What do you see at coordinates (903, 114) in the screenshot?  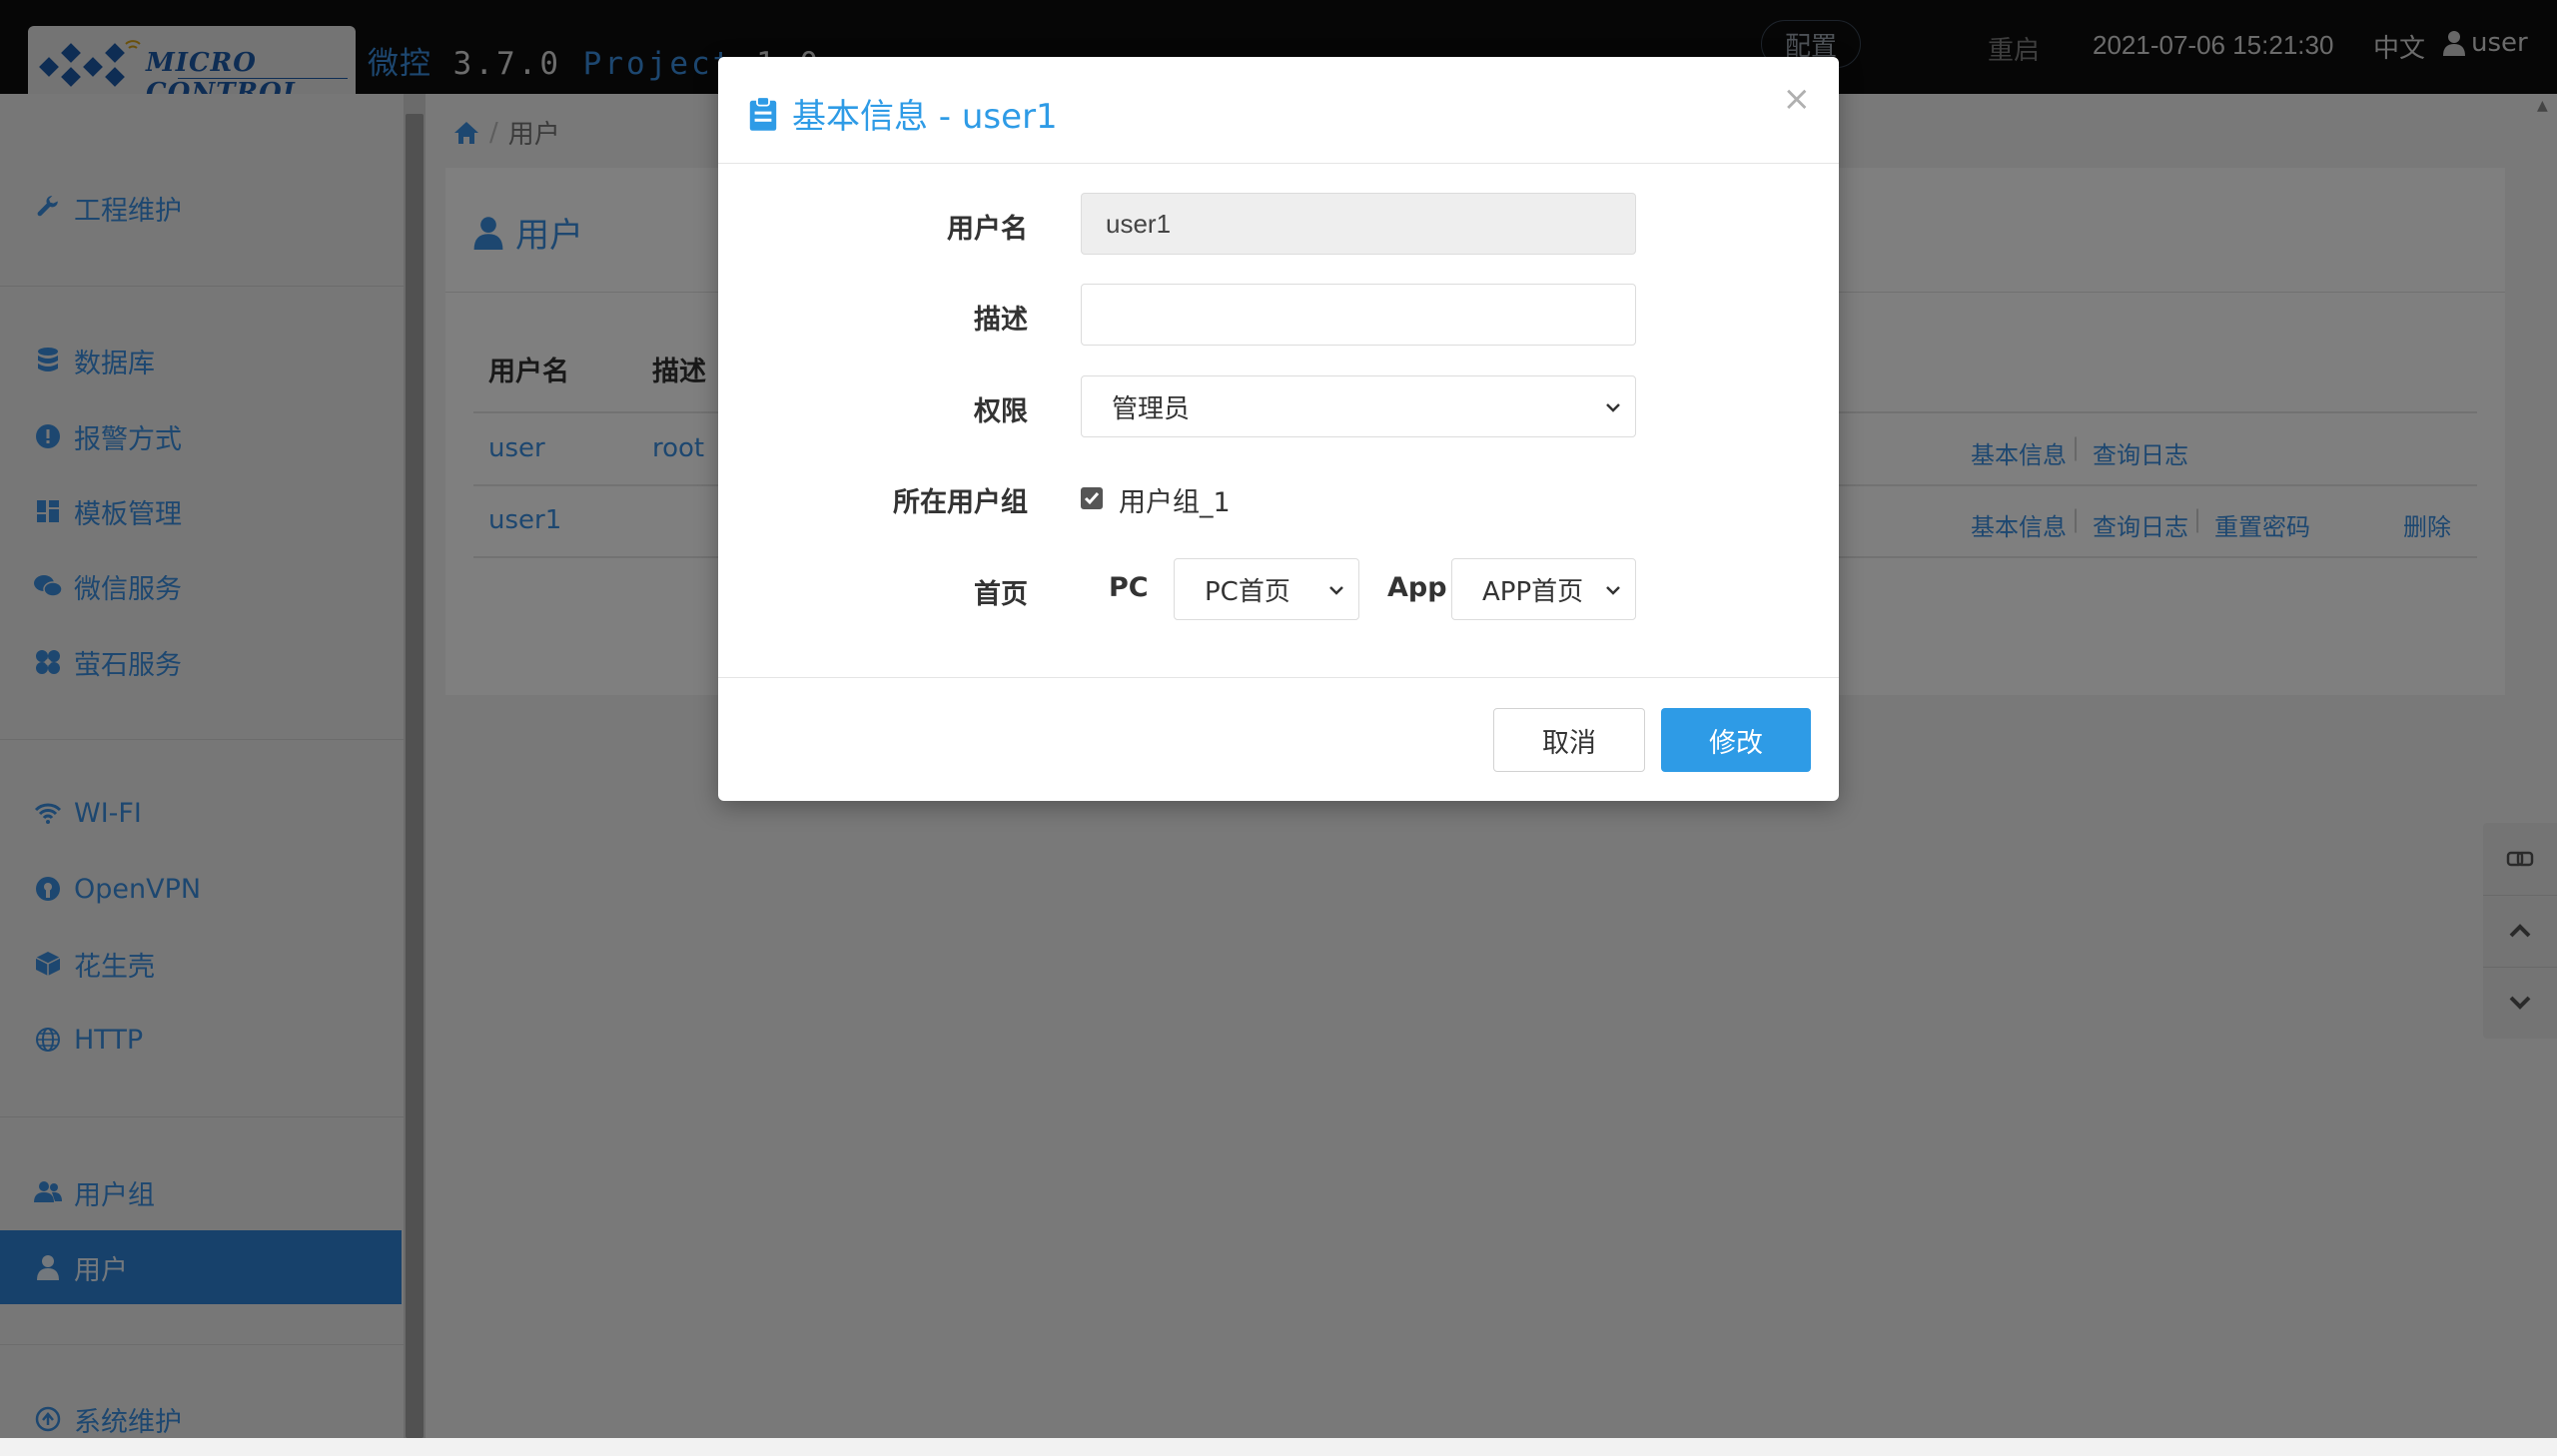 I see `modal-title: 基本信息 - user1` at bounding box center [903, 114].